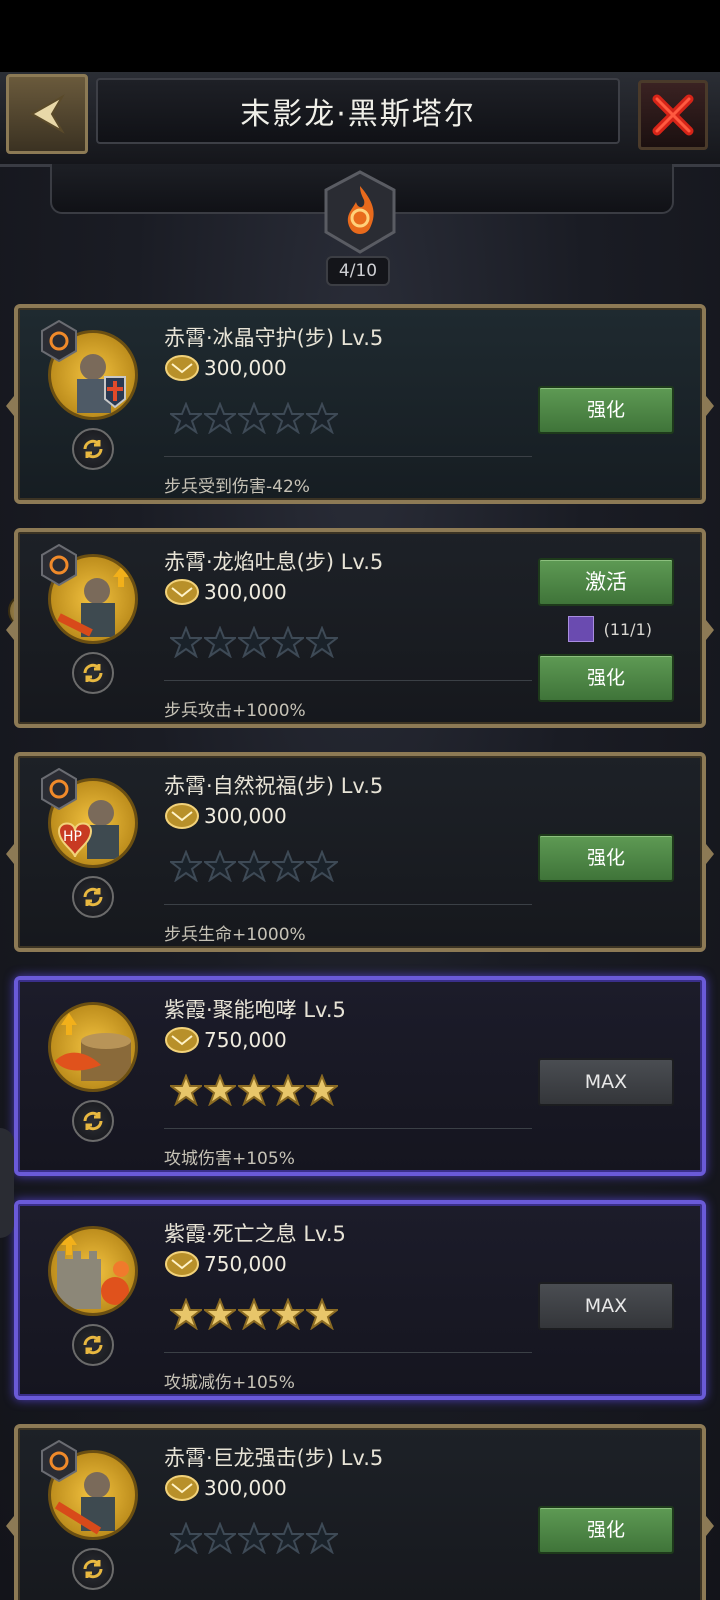 The height and width of the screenshot is (1600, 720). I want to click on requirement: (11/1), so click(609, 629).